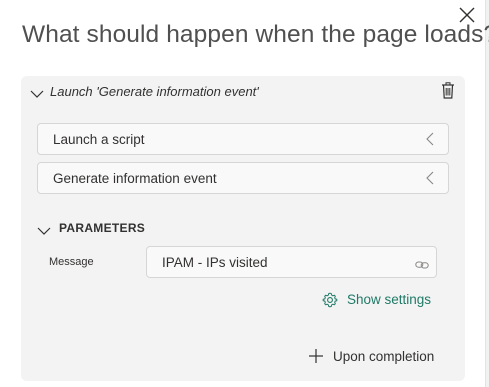 The width and height of the screenshot is (489, 387). I want to click on action-row-launch-script: Launch a script, so click(243, 139).